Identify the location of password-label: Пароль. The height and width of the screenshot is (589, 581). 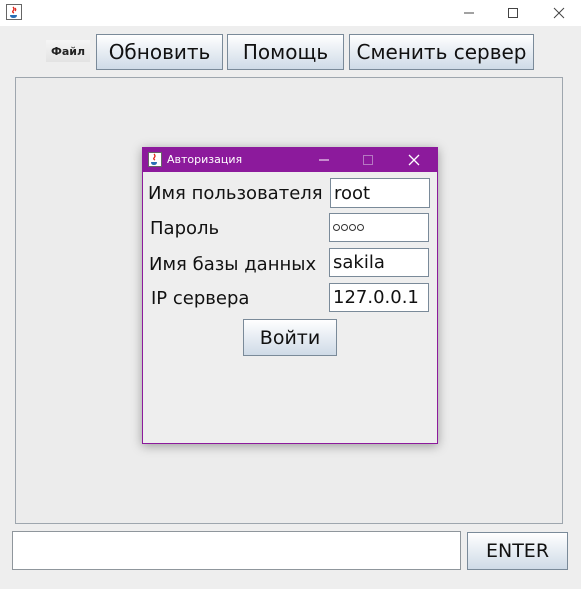
(185, 228).